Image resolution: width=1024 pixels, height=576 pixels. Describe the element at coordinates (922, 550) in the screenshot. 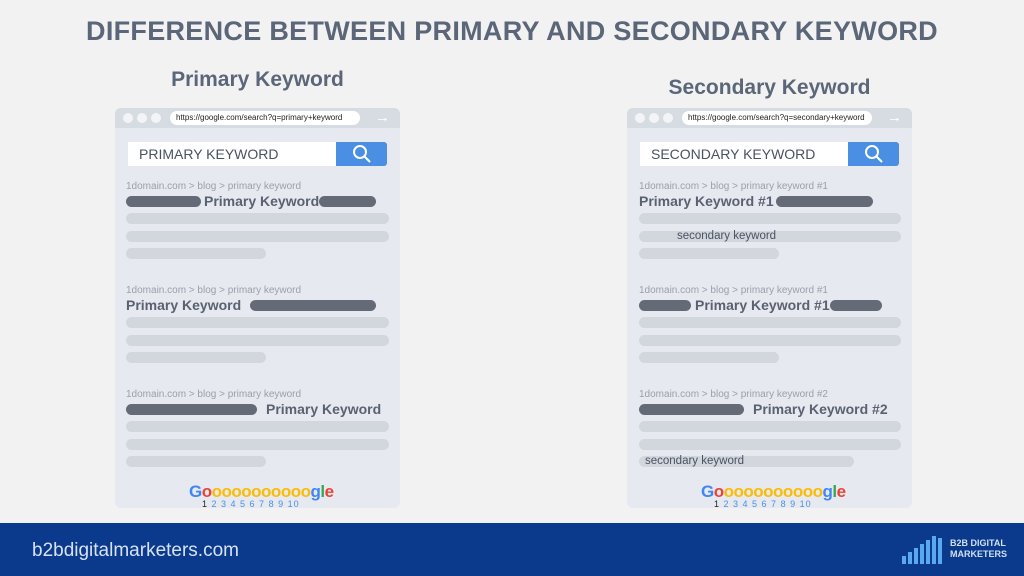

I see `brand-bars-logo-icon` at that location.